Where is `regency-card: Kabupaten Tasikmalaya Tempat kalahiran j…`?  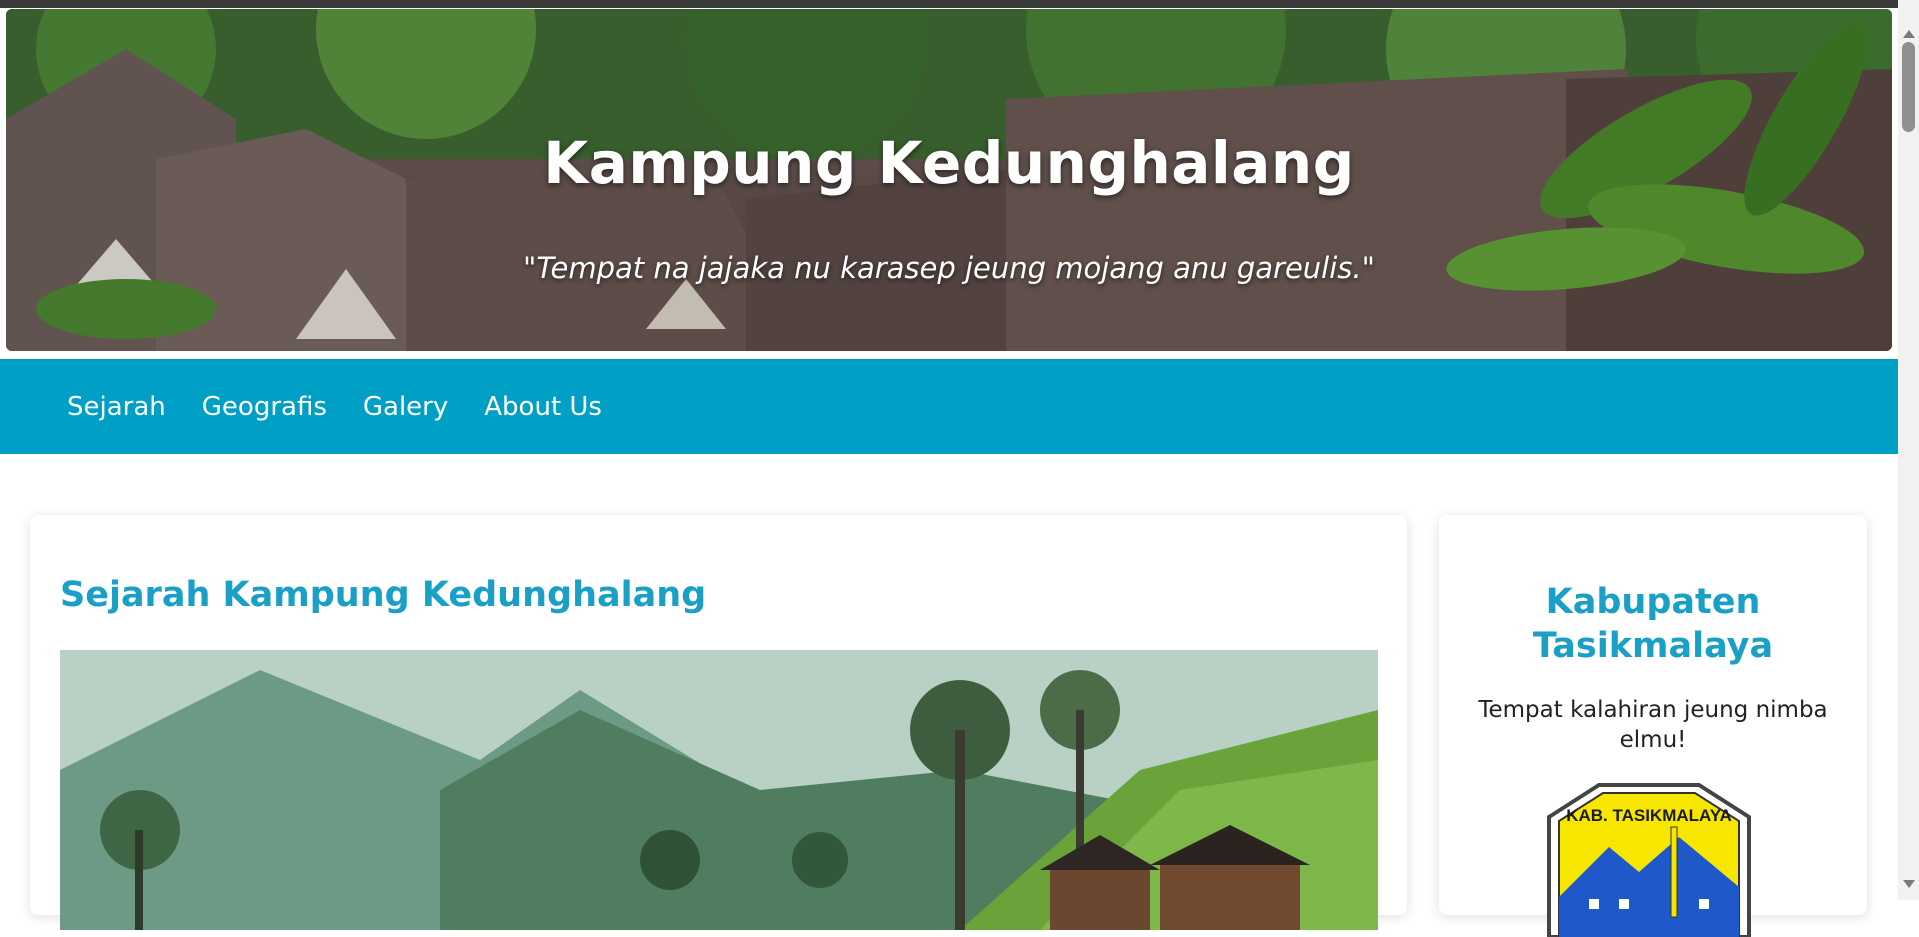 regency-card: Kabupaten Tasikmalaya Tempat kalahiran j… is located at coordinates (1653, 726).